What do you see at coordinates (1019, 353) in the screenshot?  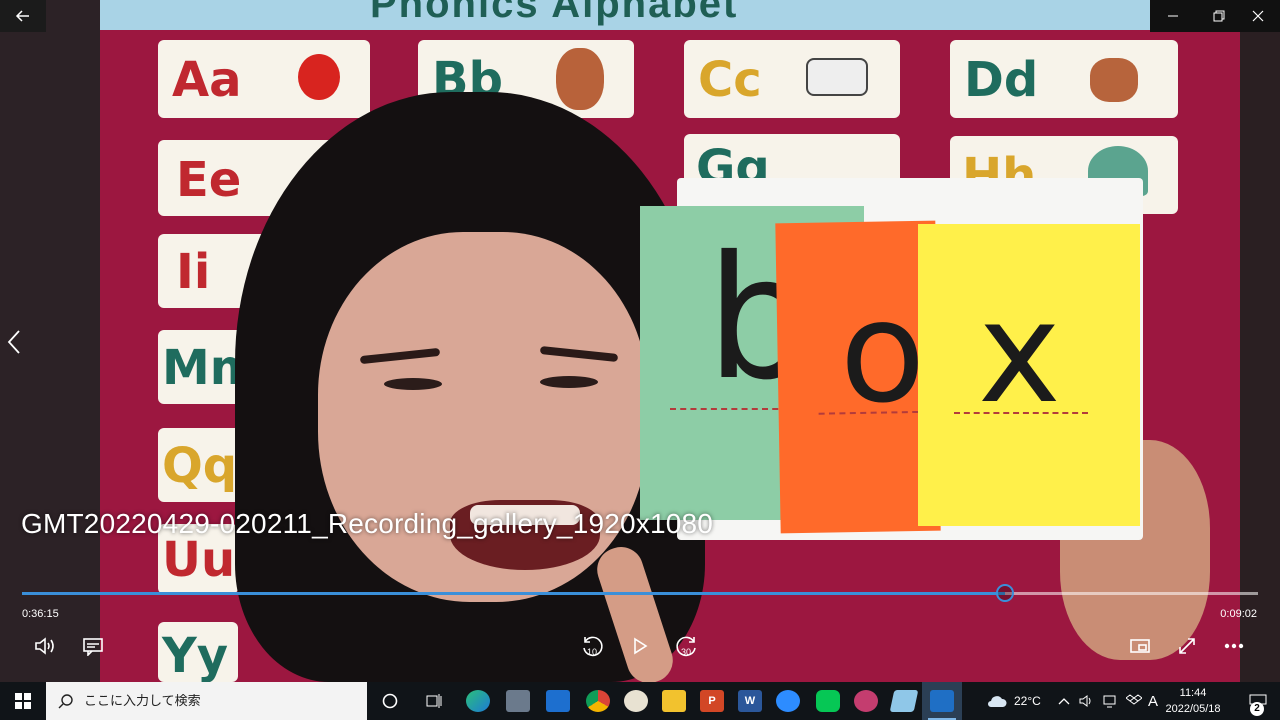 I see `card-letter: x` at bounding box center [1019, 353].